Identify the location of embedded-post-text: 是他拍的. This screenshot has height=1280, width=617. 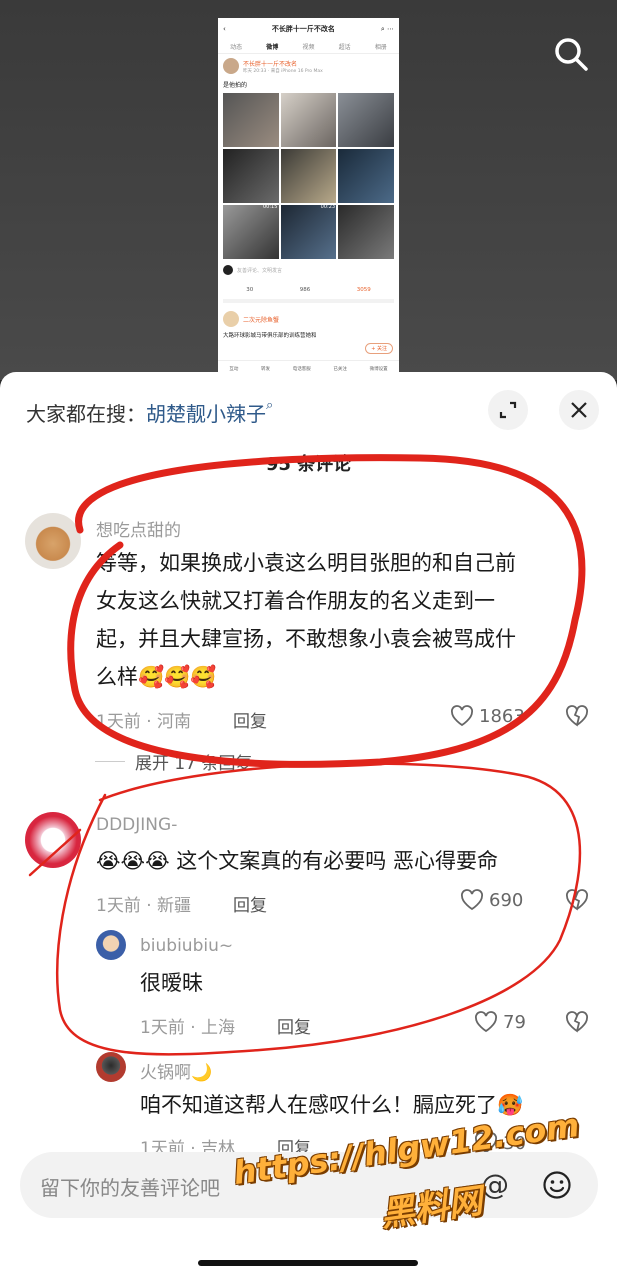
(235, 85).